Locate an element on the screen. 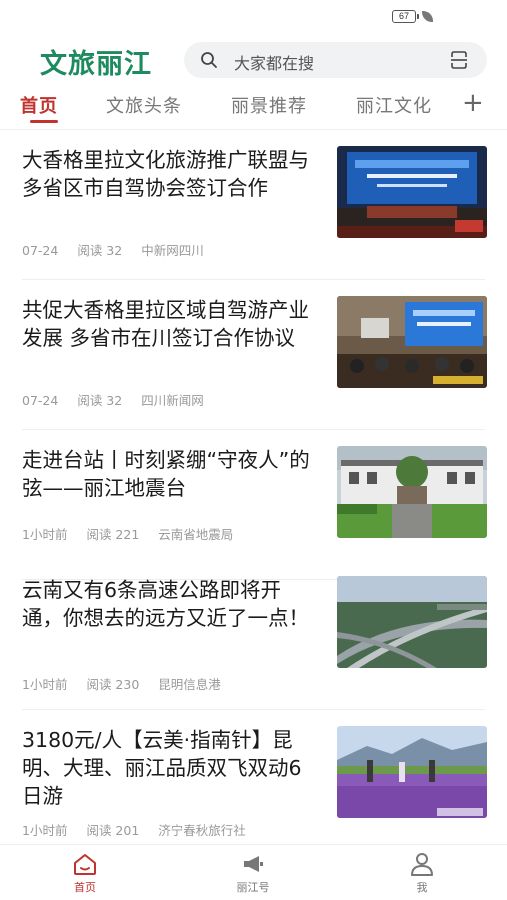 The height and width of the screenshot is (900, 507). news-title: 3180元/人【云美·指南针】昆明、大理、丽江品质双飞双动6日游 is located at coordinates (170, 768).